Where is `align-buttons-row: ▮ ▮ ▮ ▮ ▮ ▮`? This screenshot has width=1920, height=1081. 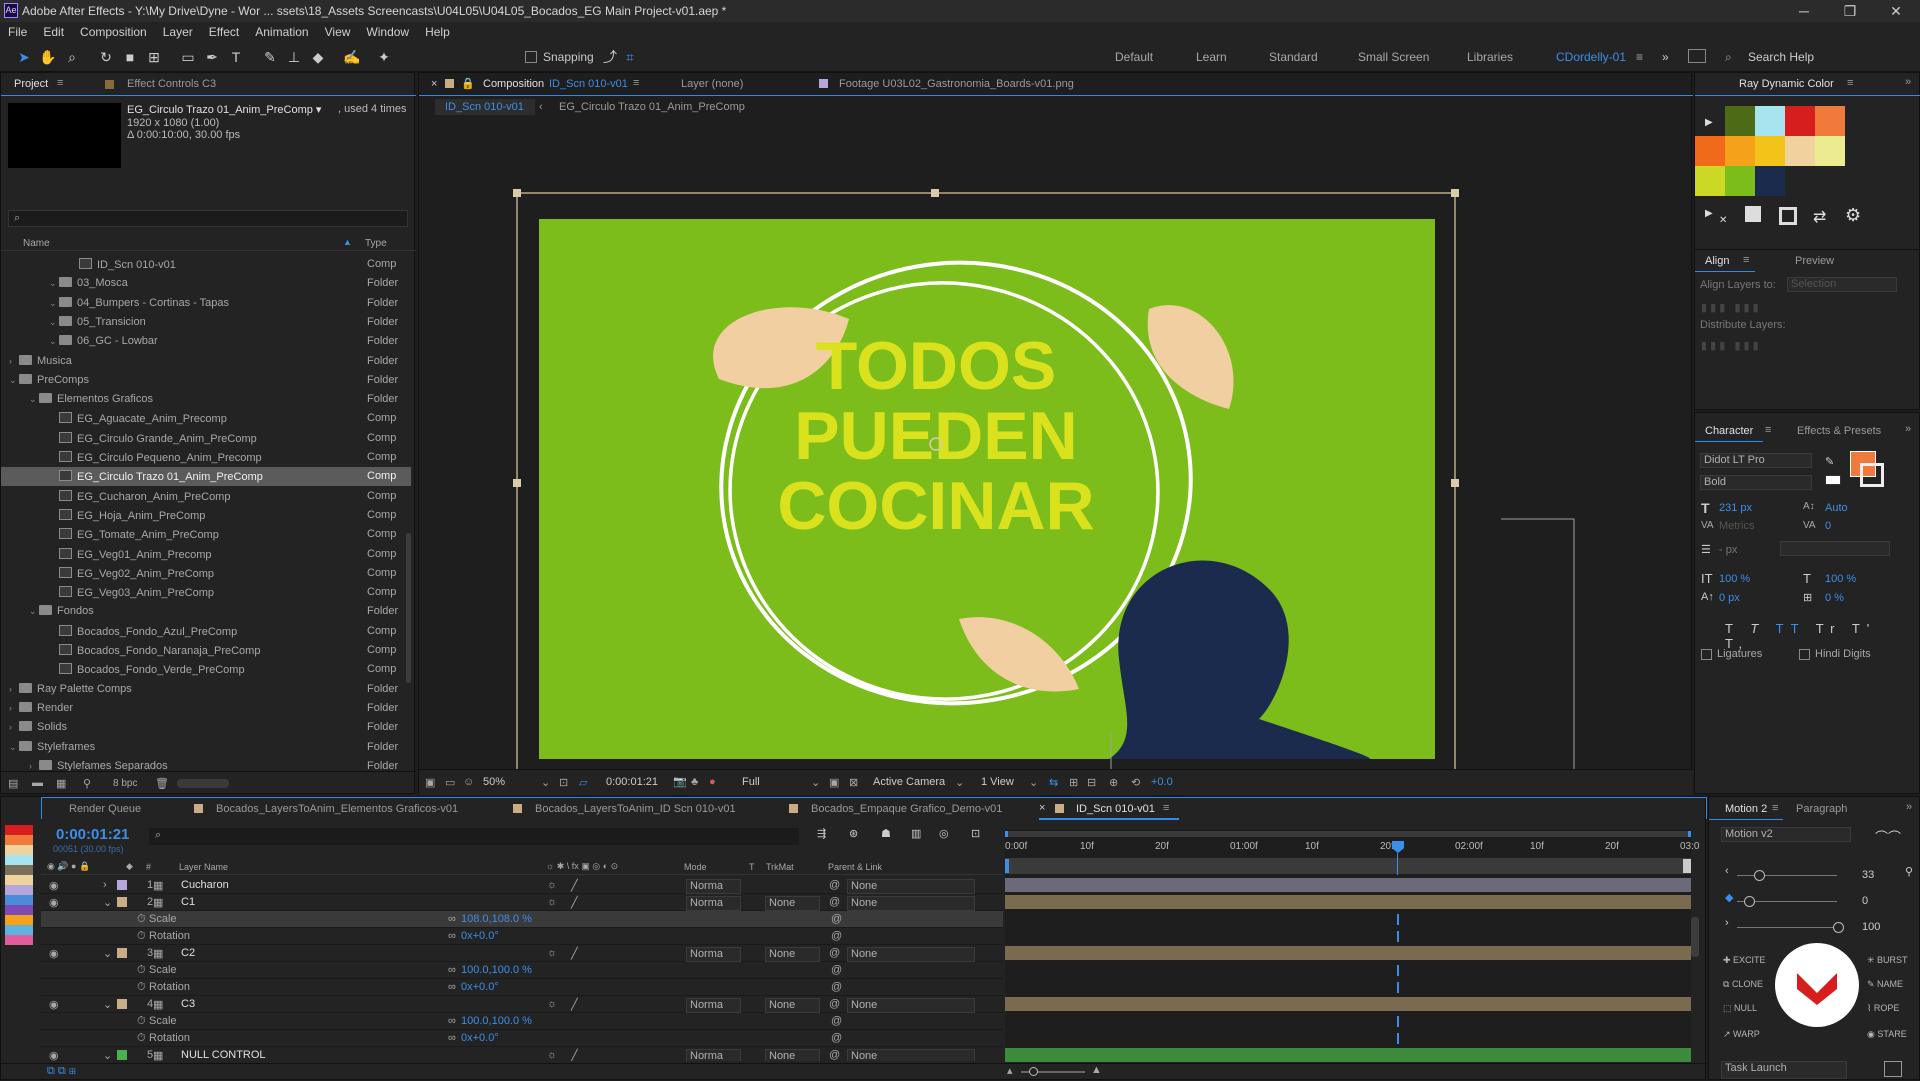 align-buttons-row: ▮ ▮ ▮ ▮ ▮ ▮ is located at coordinates (1796, 307).